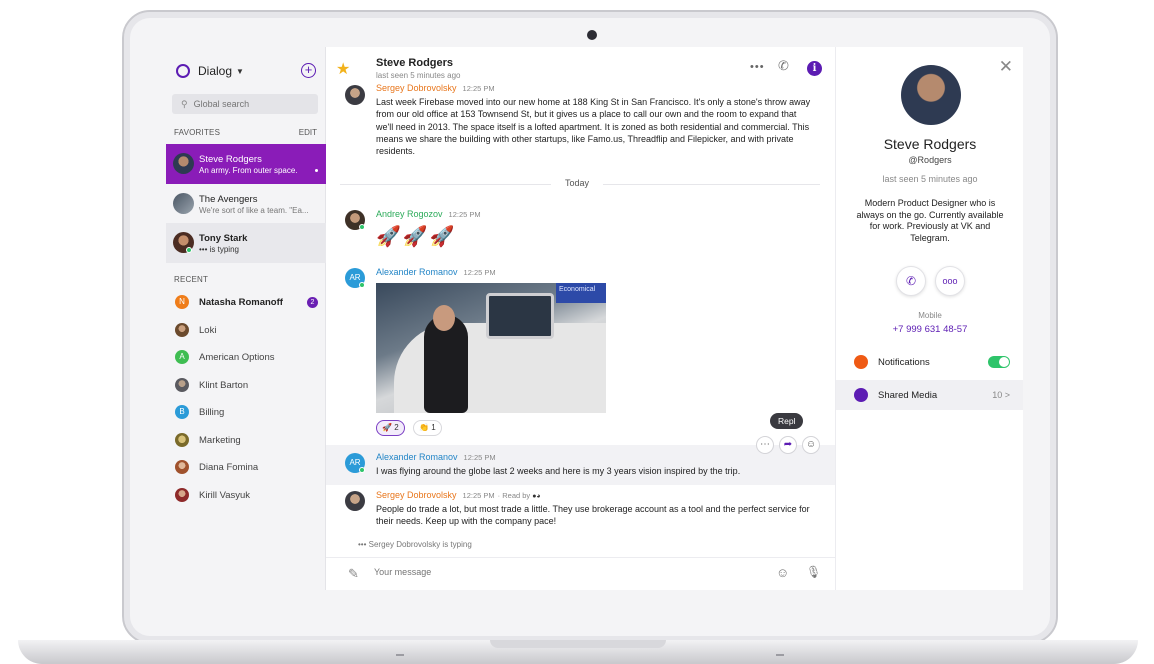 The width and height of the screenshot is (1154, 664). I want to click on message-input, so click(564, 572).